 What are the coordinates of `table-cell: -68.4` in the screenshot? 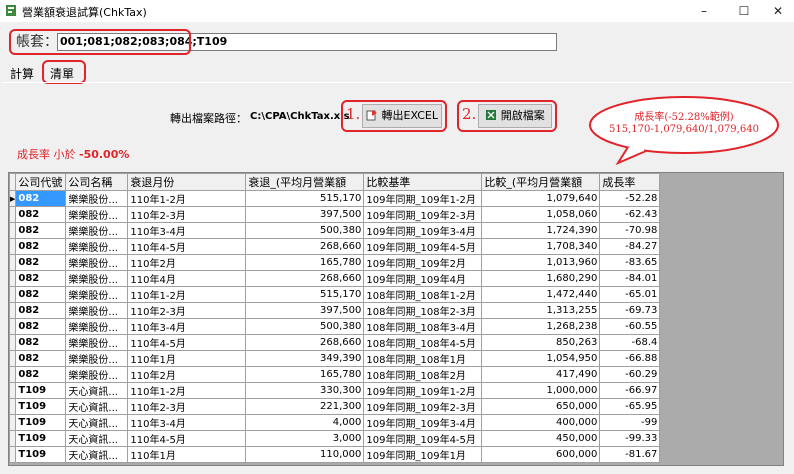 It's located at (630, 342).